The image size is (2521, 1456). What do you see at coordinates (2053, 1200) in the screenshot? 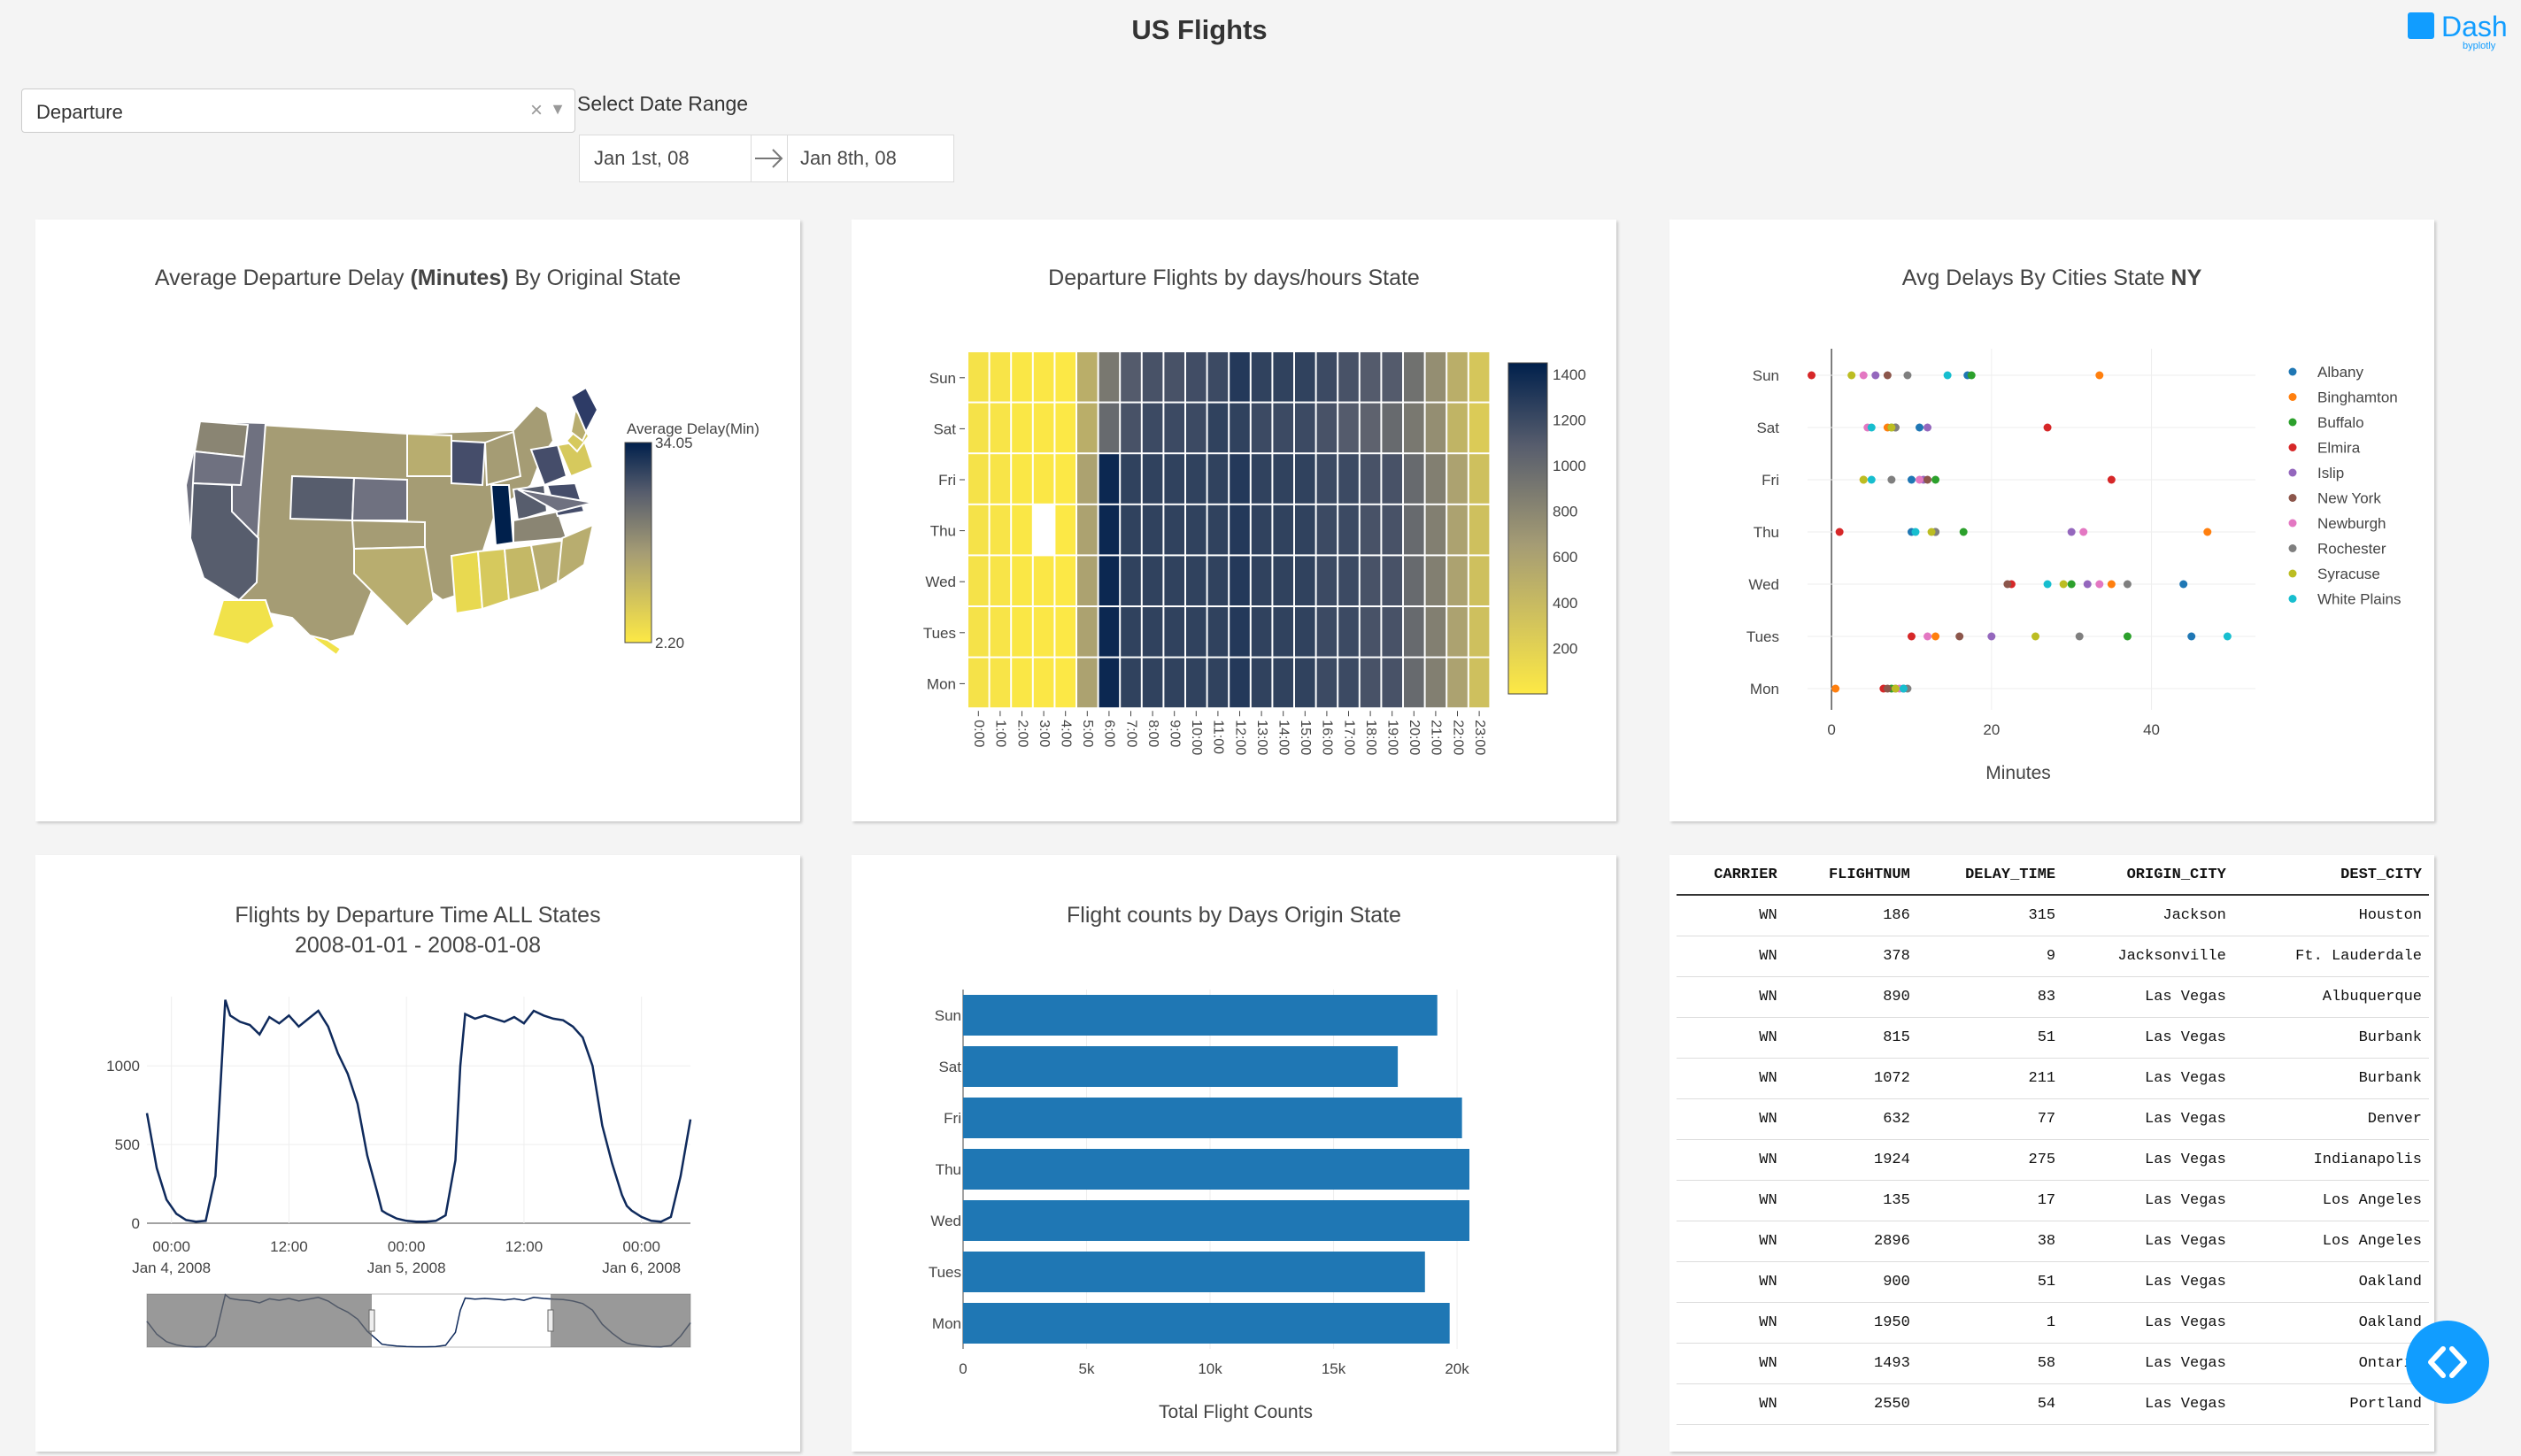
I see `table-row: WN 135 17 Las Vegas Los Angeles` at bounding box center [2053, 1200].